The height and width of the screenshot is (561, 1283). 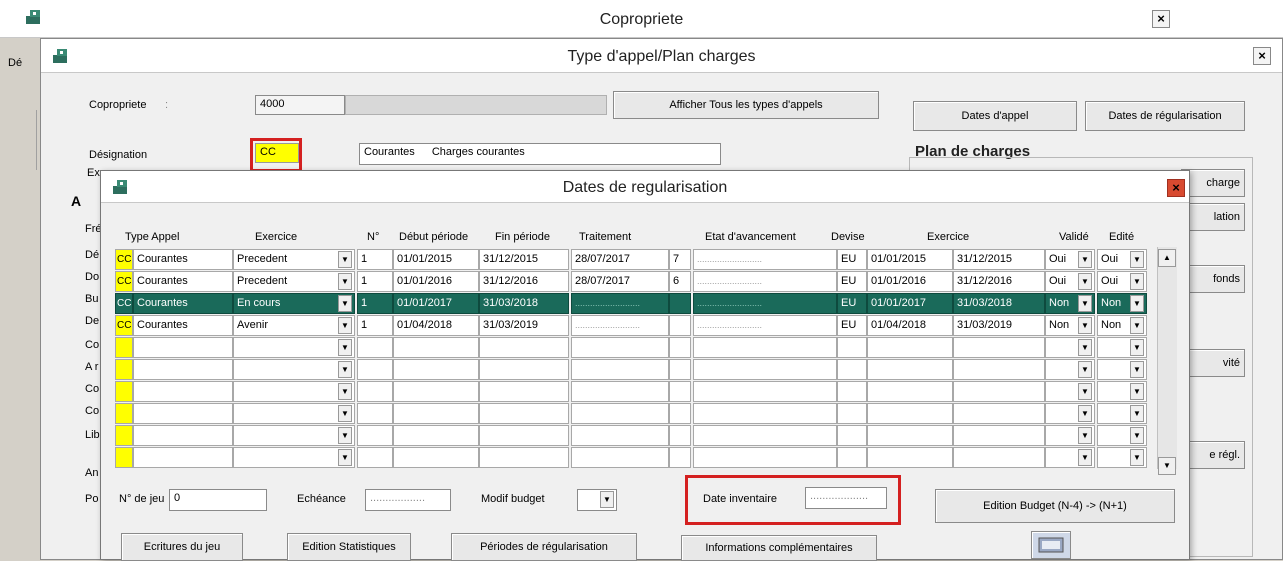 What do you see at coordinates (1122, 325) in the screenshot?
I see `cell-edite: Non ▼` at bounding box center [1122, 325].